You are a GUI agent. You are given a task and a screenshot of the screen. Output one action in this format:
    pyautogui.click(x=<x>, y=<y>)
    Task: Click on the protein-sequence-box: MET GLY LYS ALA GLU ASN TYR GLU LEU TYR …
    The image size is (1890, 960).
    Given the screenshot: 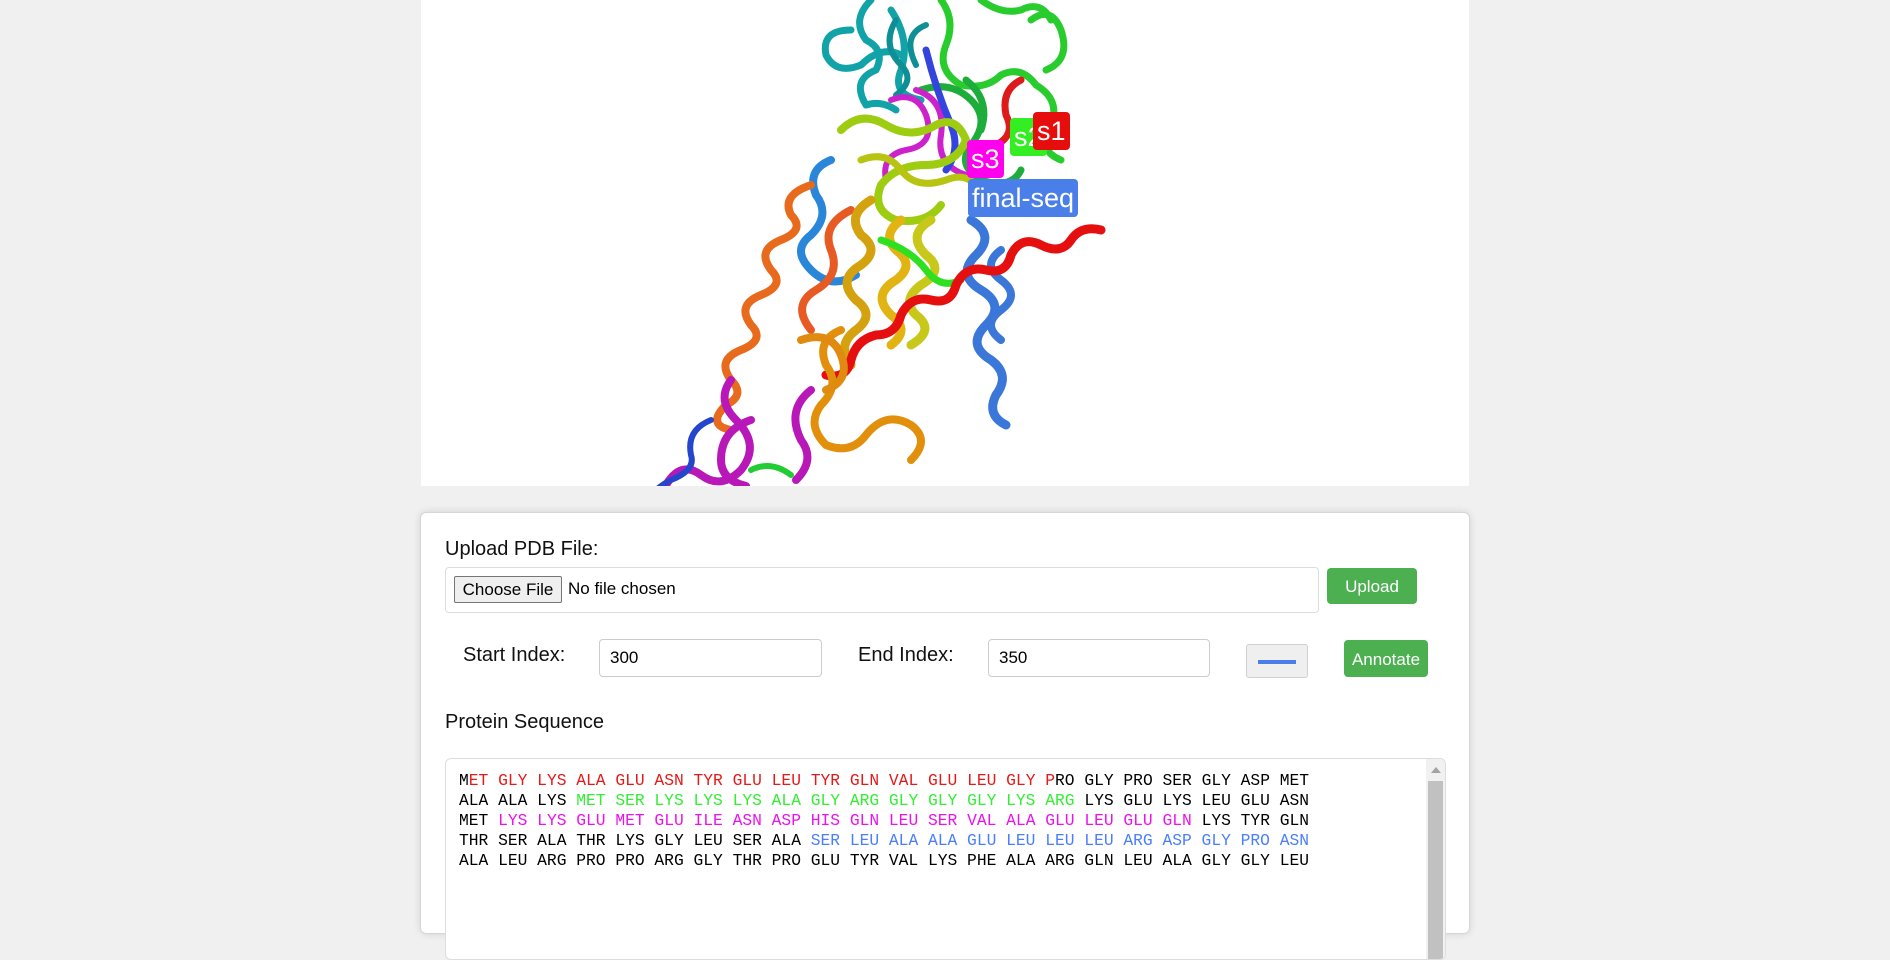 What is the action you would take?
    pyautogui.click(x=945, y=859)
    